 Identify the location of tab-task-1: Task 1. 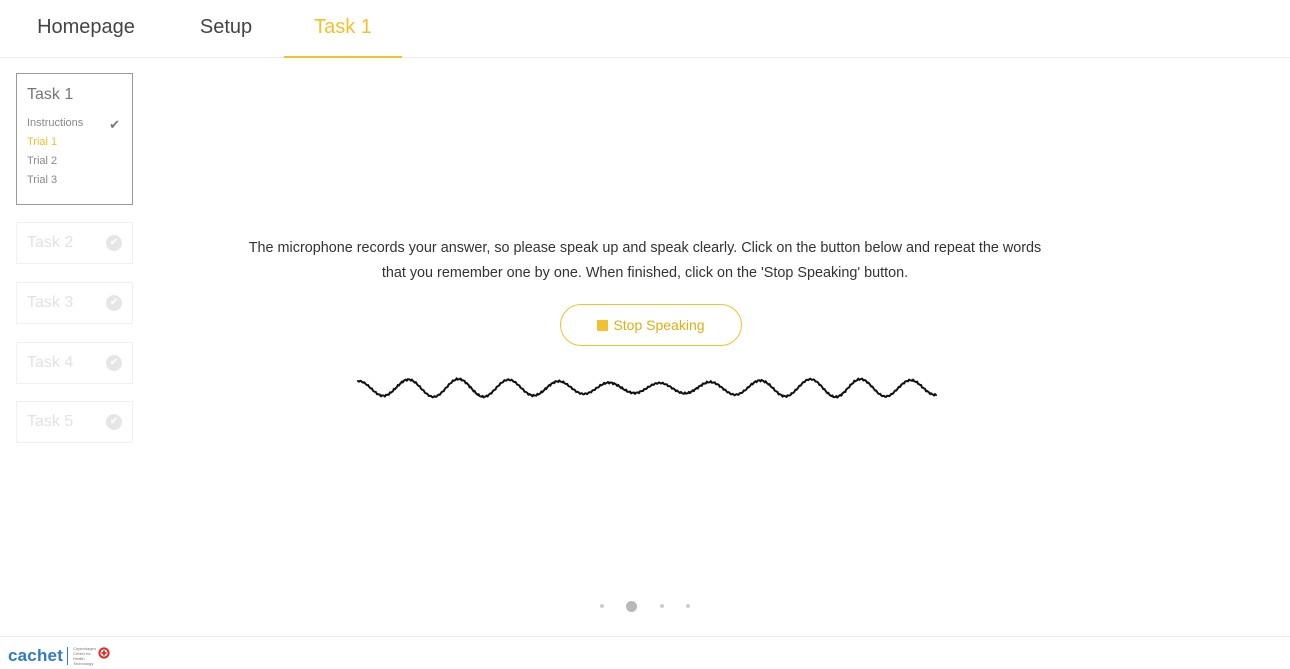
(343, 29).